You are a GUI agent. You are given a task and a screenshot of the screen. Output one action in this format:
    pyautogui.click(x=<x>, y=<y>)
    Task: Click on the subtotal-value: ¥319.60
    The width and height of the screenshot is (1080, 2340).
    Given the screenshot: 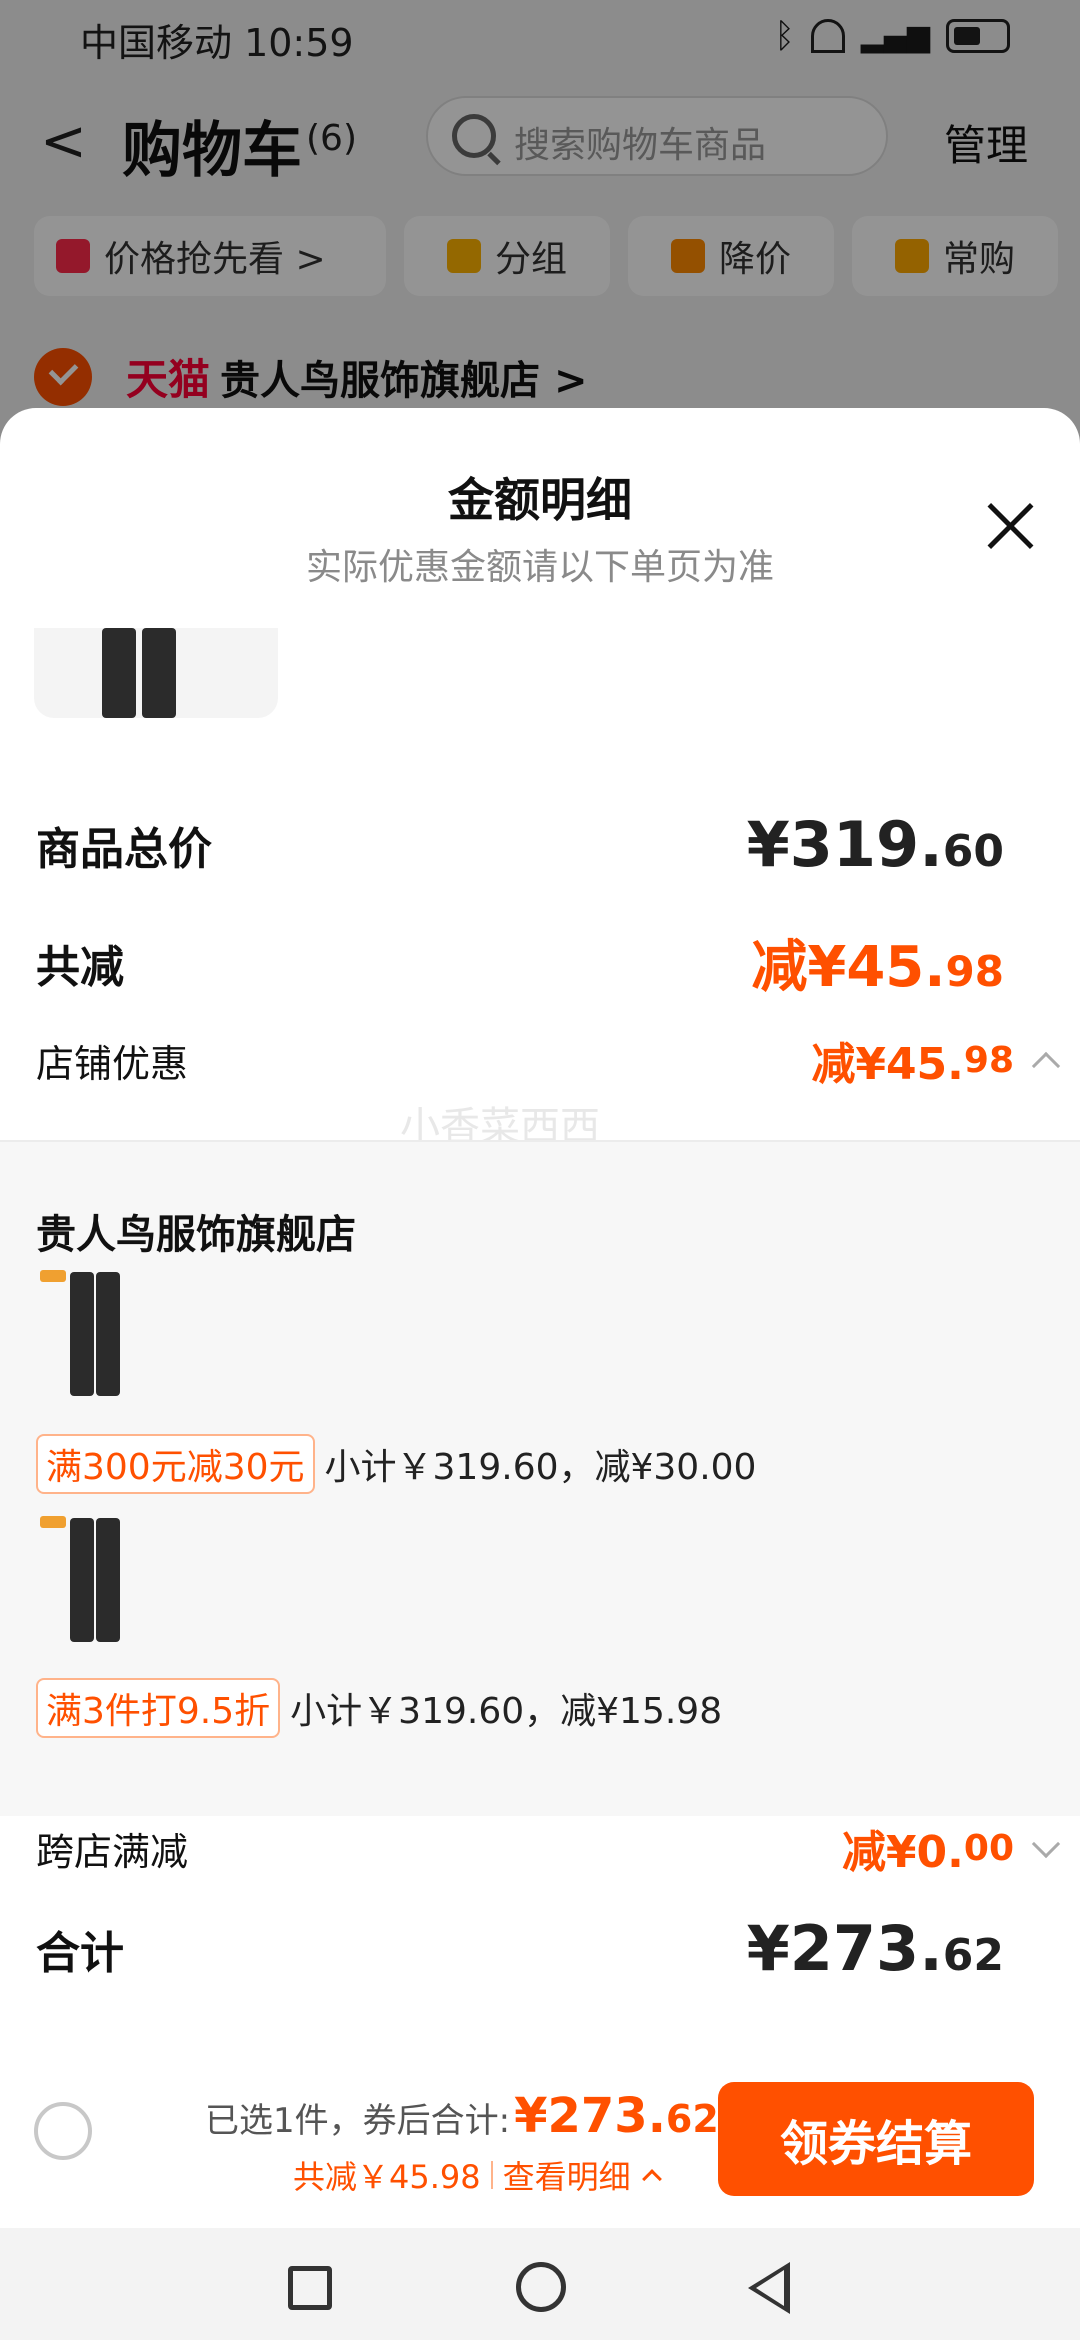 What is the action you would take?
    pyautogui.click(x=875, y=844)
    